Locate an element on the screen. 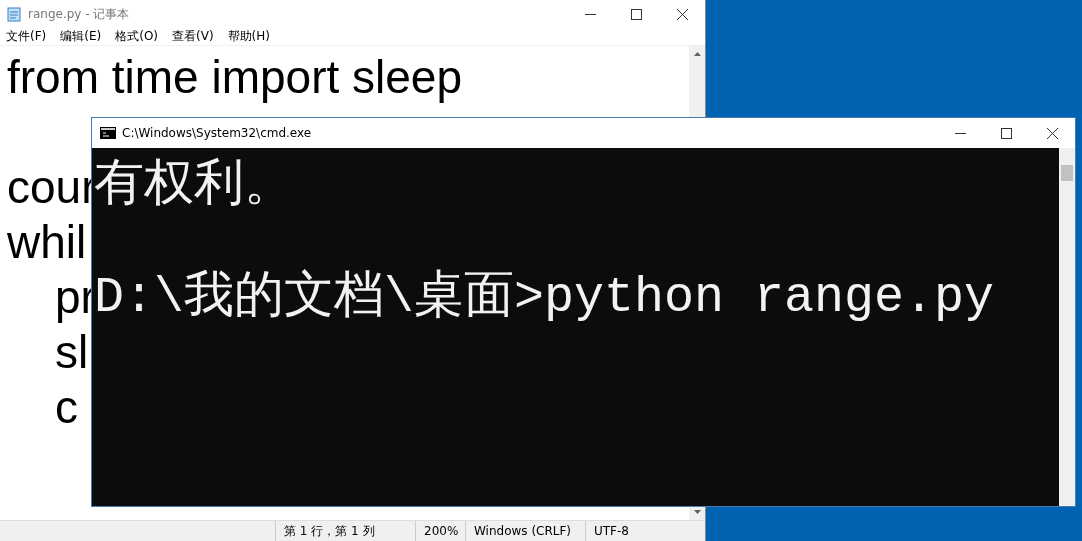 This screenshot has width=1082, height=541. console-icon is located at coordinates (108, 133).